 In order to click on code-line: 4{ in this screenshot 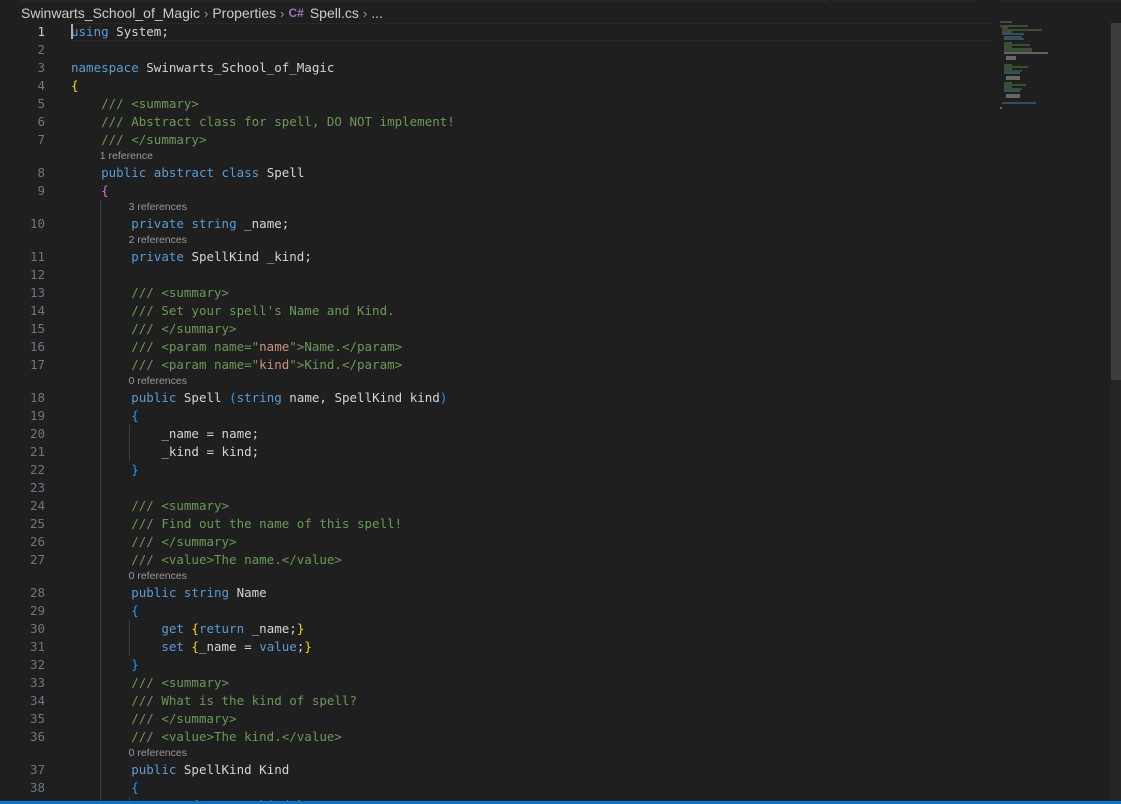, I will do `click(555, 86)`.